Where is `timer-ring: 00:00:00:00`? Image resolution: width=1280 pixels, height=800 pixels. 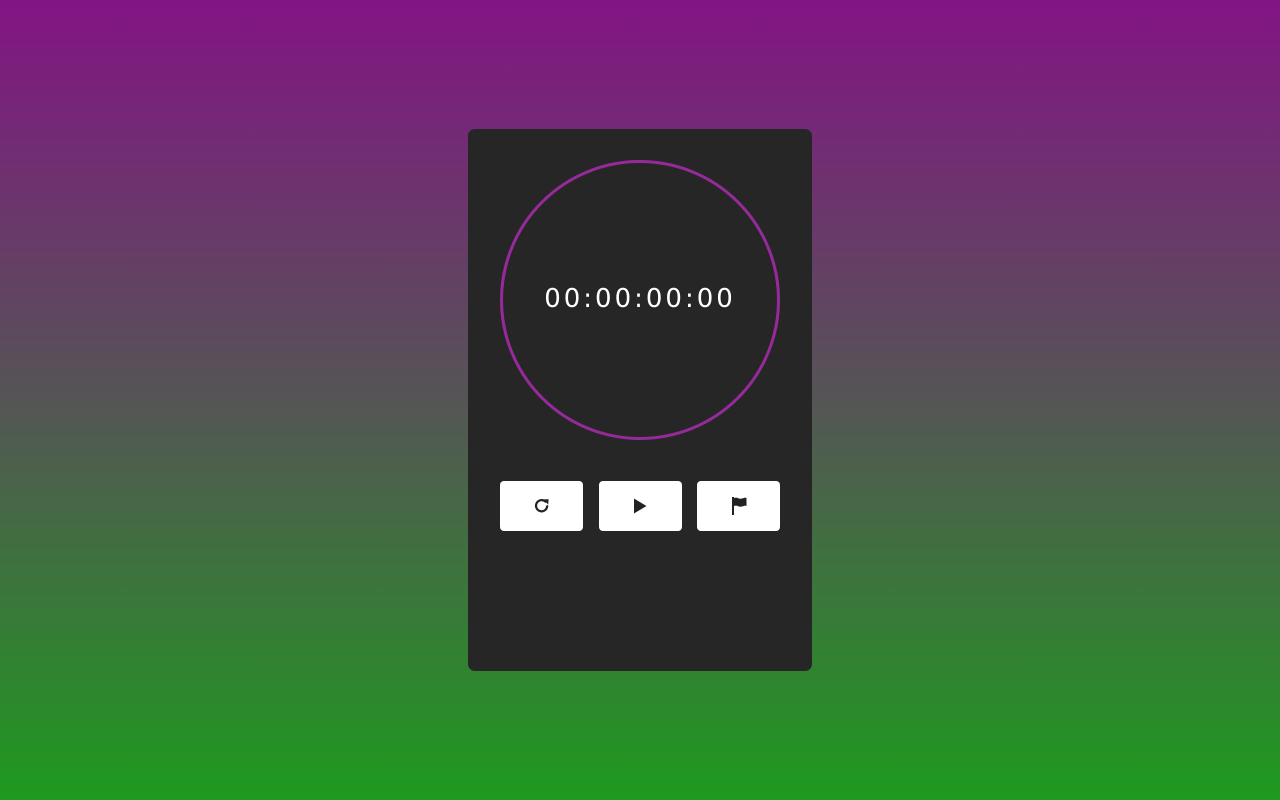 timer-ring: 00:00:00:00 is located at coordinates (640, 300).